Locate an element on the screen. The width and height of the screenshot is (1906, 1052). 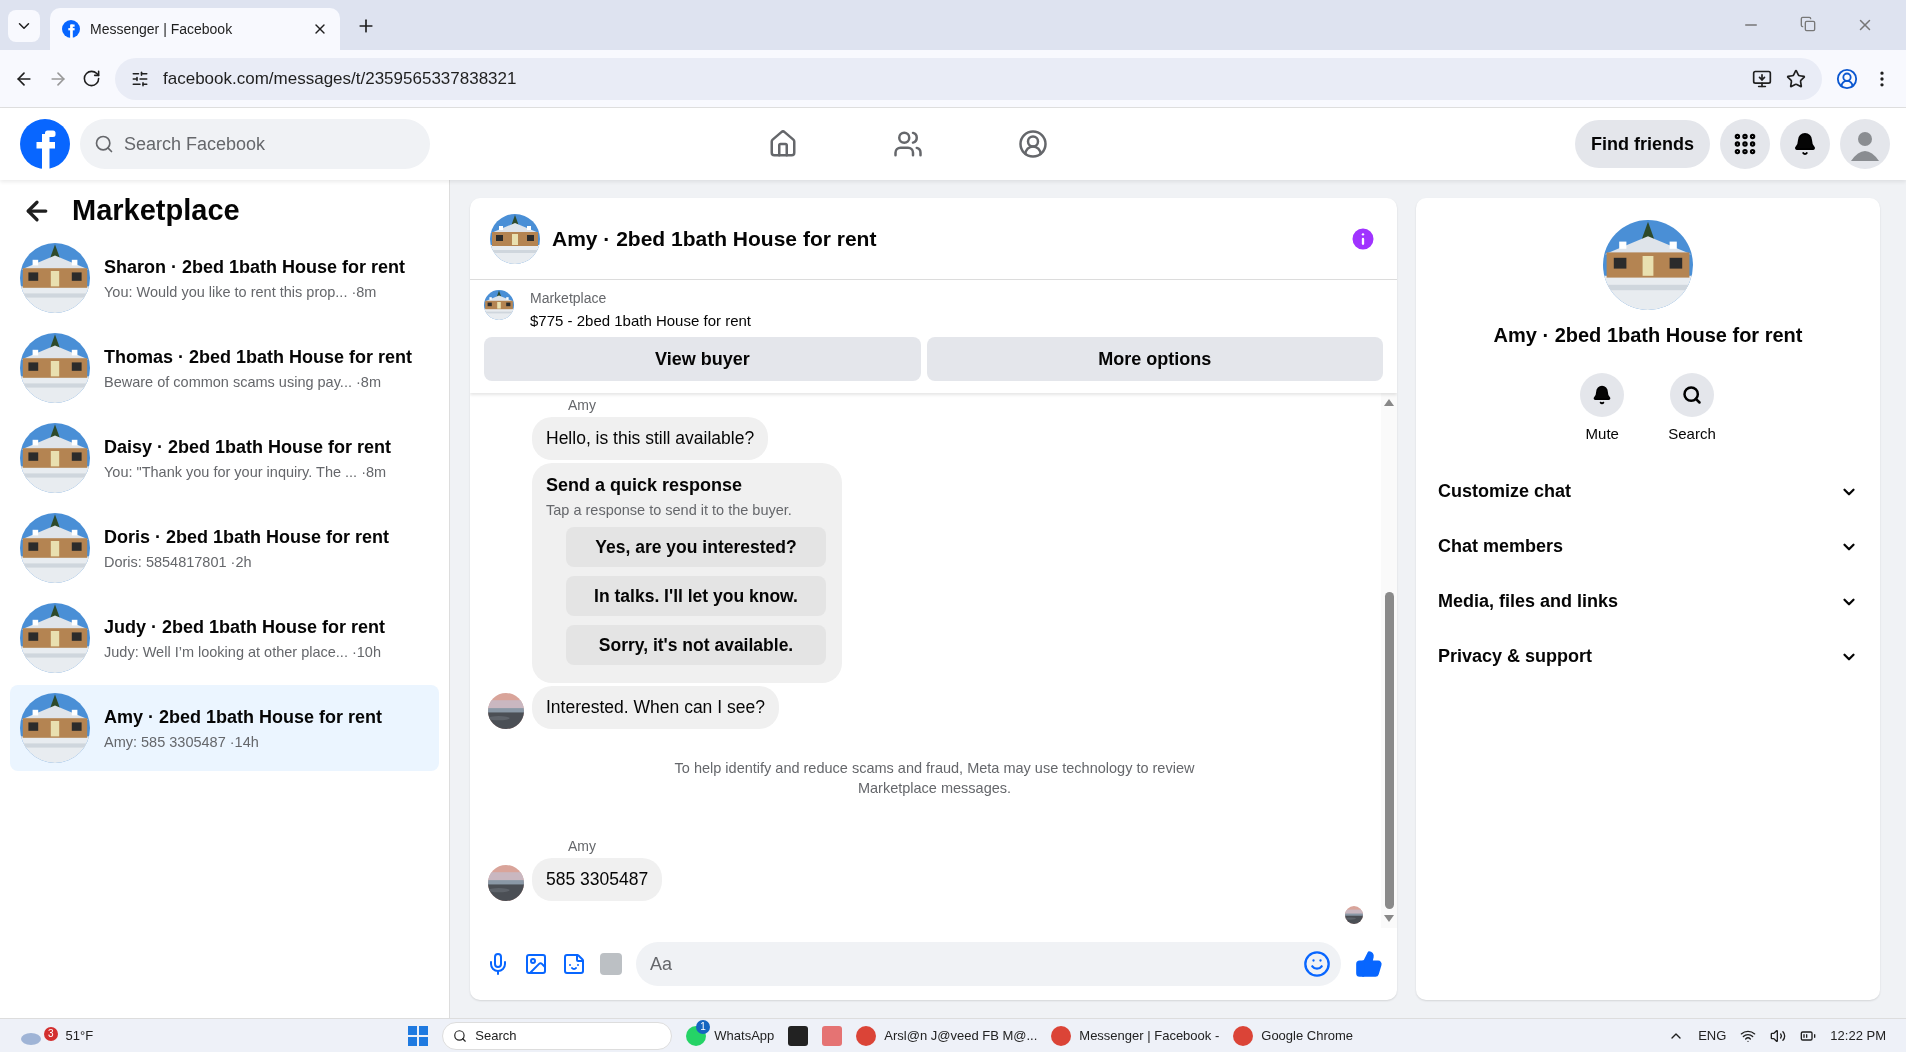
search-field: Search Facebook is located at coordinates (255, 144).